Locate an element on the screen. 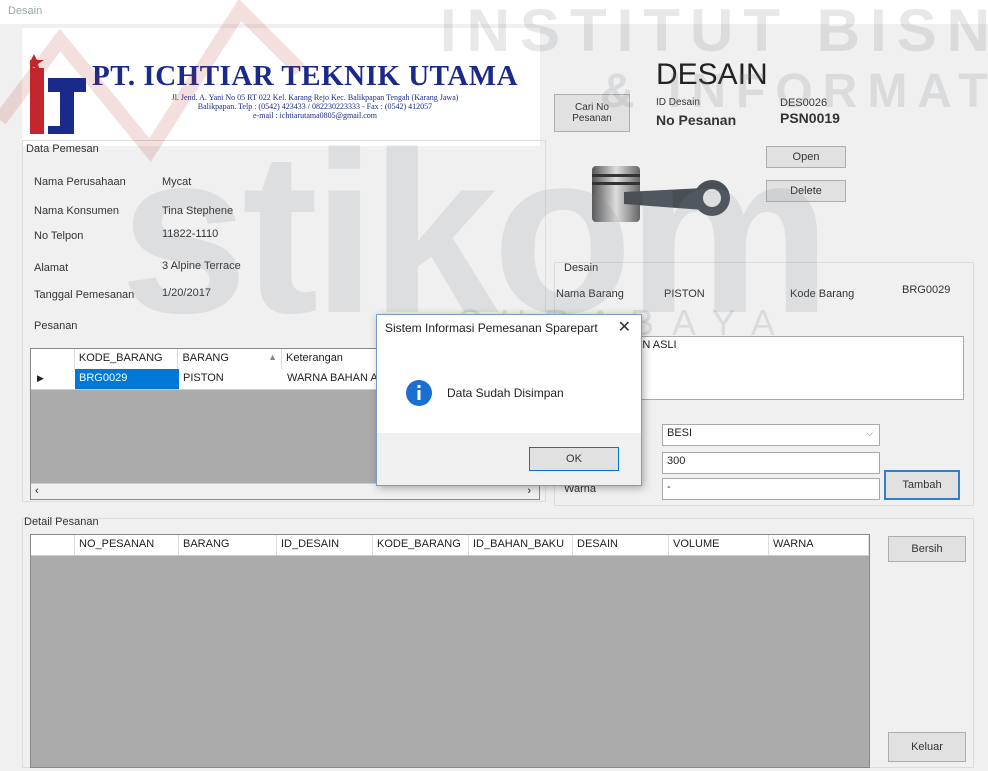  pesanan-label: Pesanan is located at coordinates (56, 326).